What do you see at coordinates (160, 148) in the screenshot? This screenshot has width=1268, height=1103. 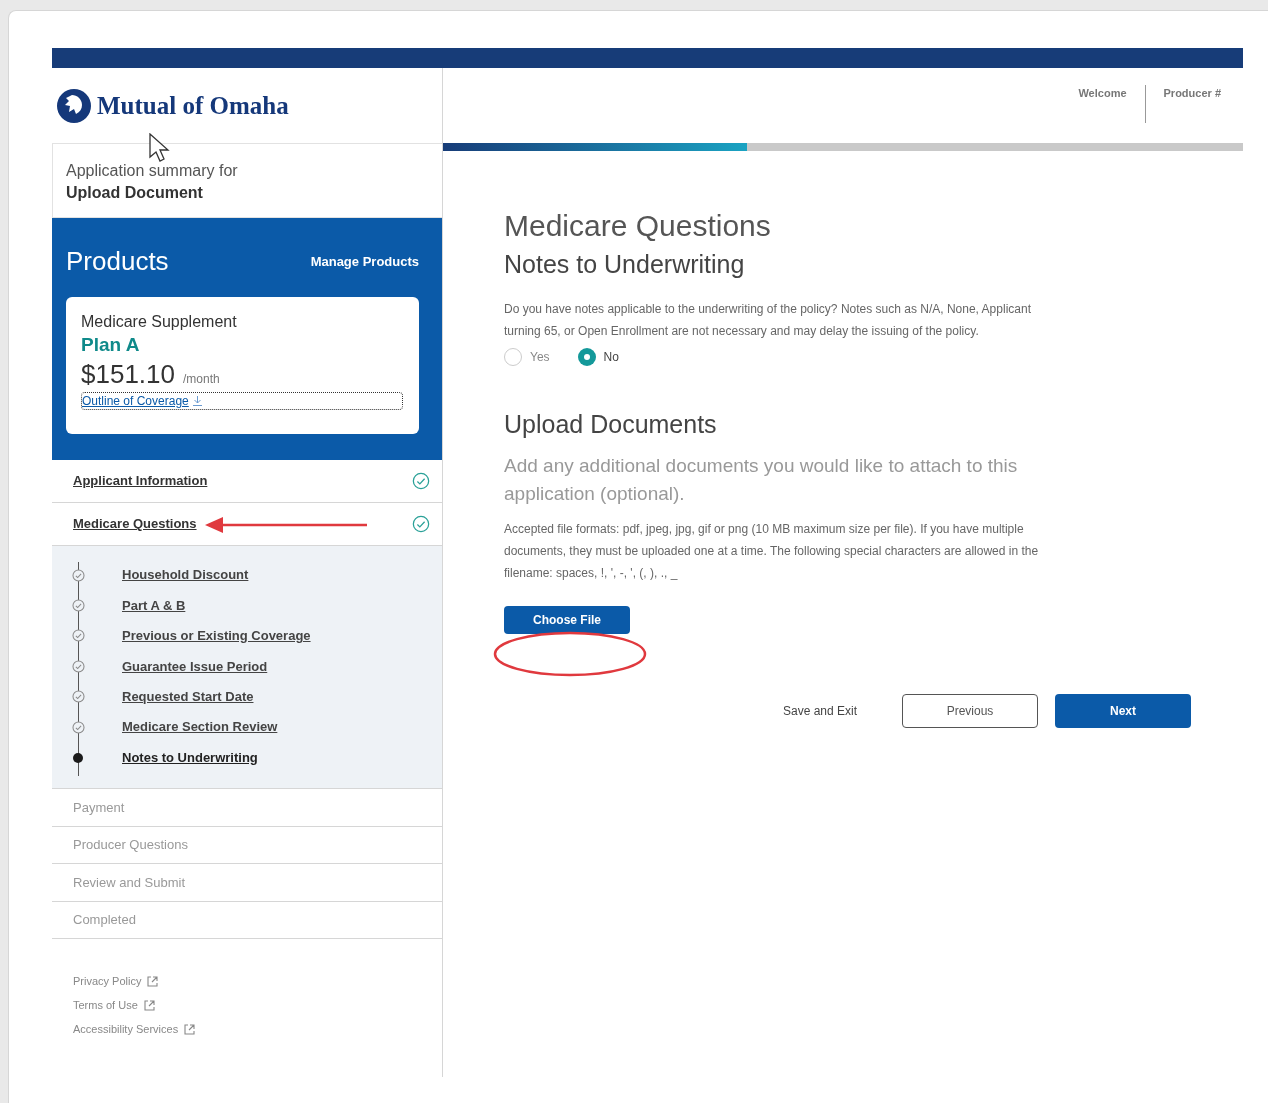 I see `mouse-pointer-icon` at bounding box center [160, 148].